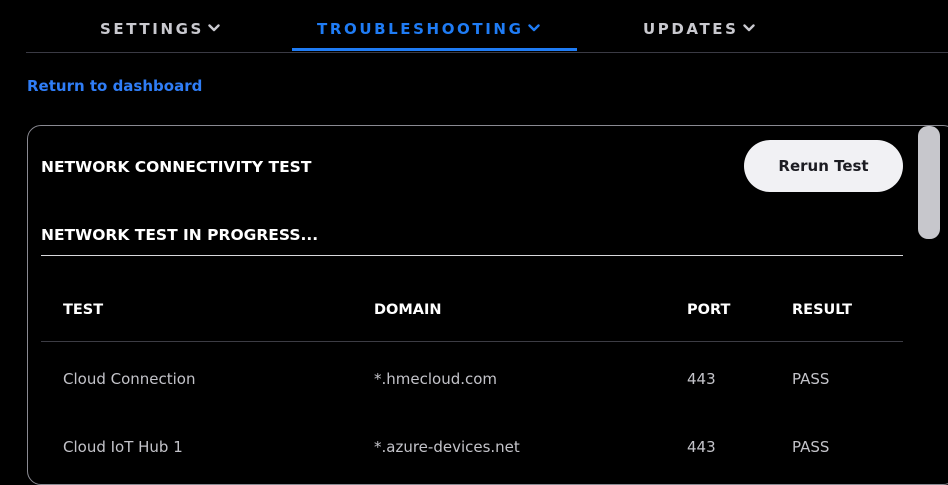 Image resolution: width=948 pixels, height=485 pixels. What do you see at coordinates (472, 255) in the screenshot?
I see `section-divider` at bounding box center [472, 255].